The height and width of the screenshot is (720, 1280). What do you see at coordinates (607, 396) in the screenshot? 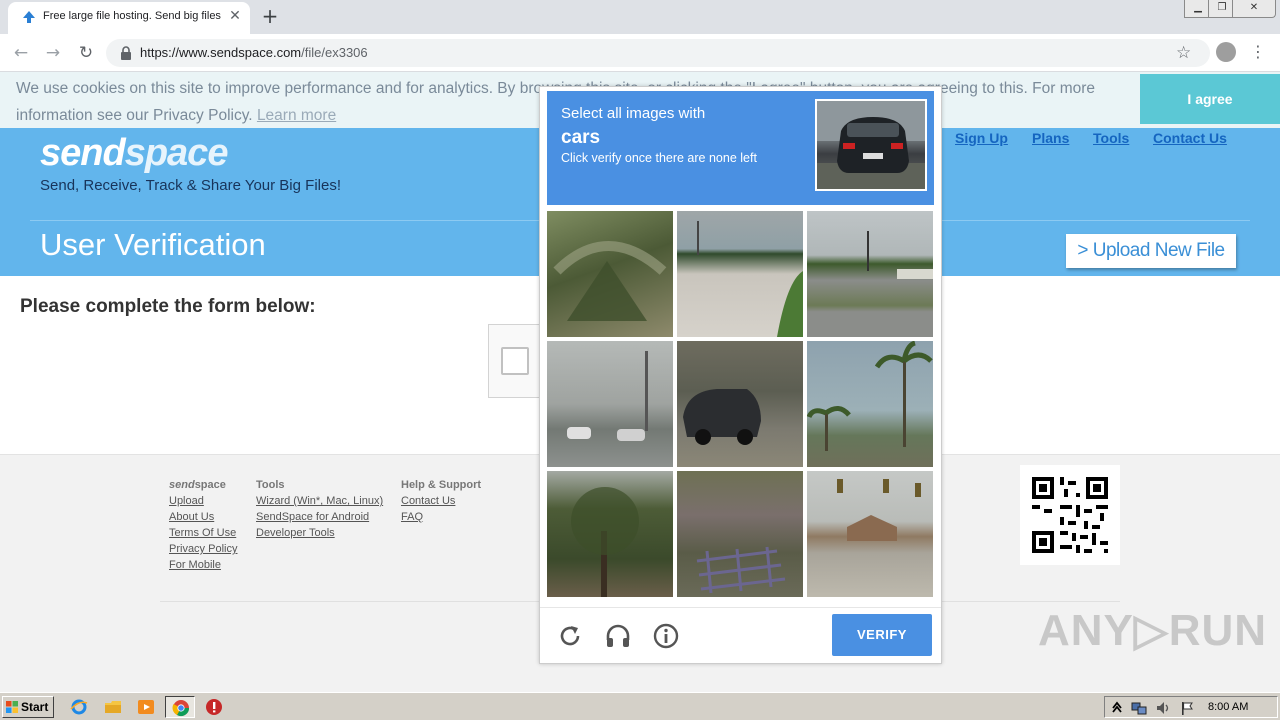
I see `traffic-street-icon` at bounding box center [607, 396].